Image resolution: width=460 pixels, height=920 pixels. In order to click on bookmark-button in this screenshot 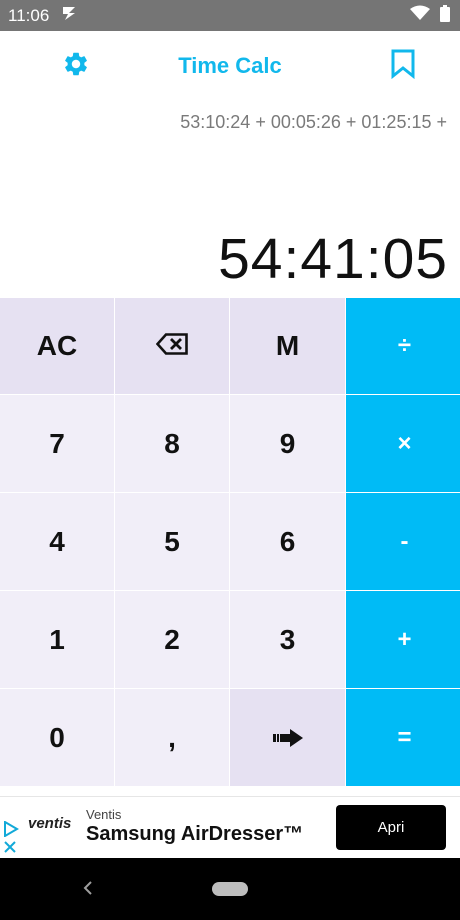, I will do `click(403, 66)`.